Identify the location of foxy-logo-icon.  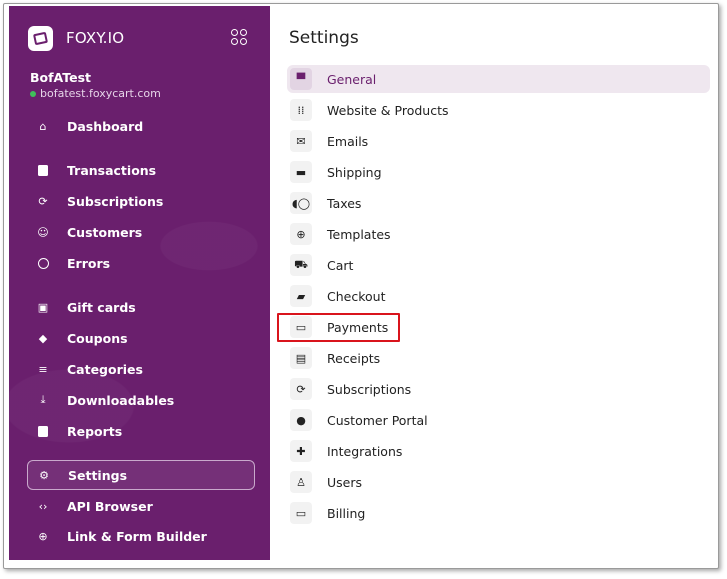
(40, 38).